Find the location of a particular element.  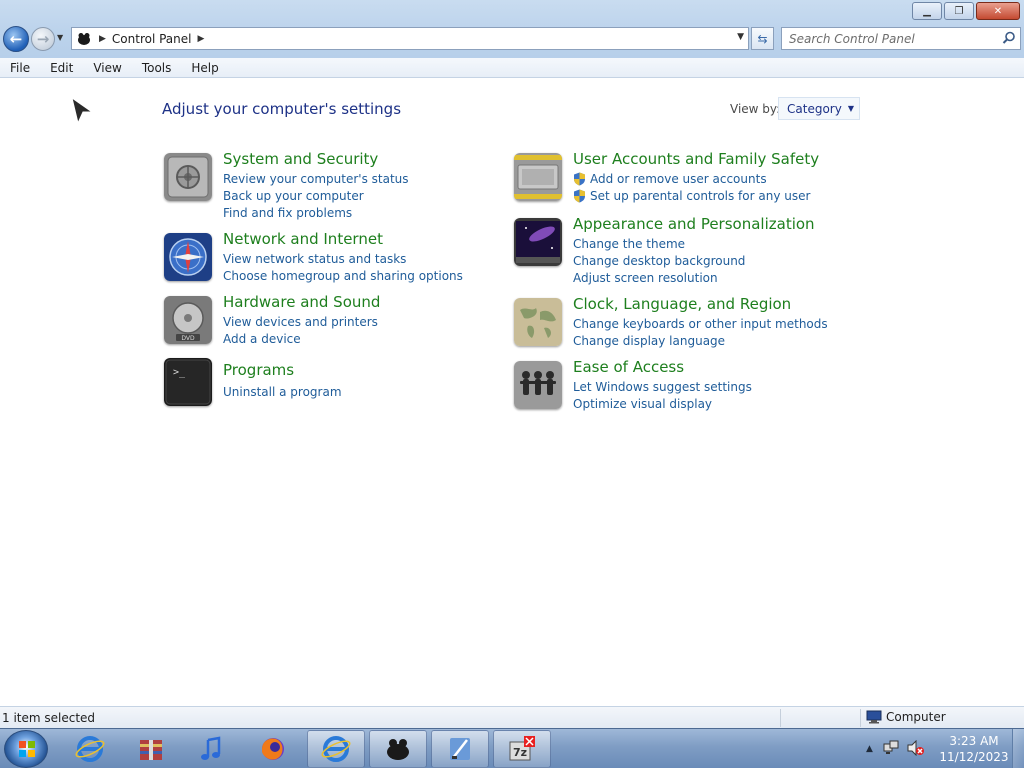

taskbar-7zip: 7z is located at coordinates (522, 749).